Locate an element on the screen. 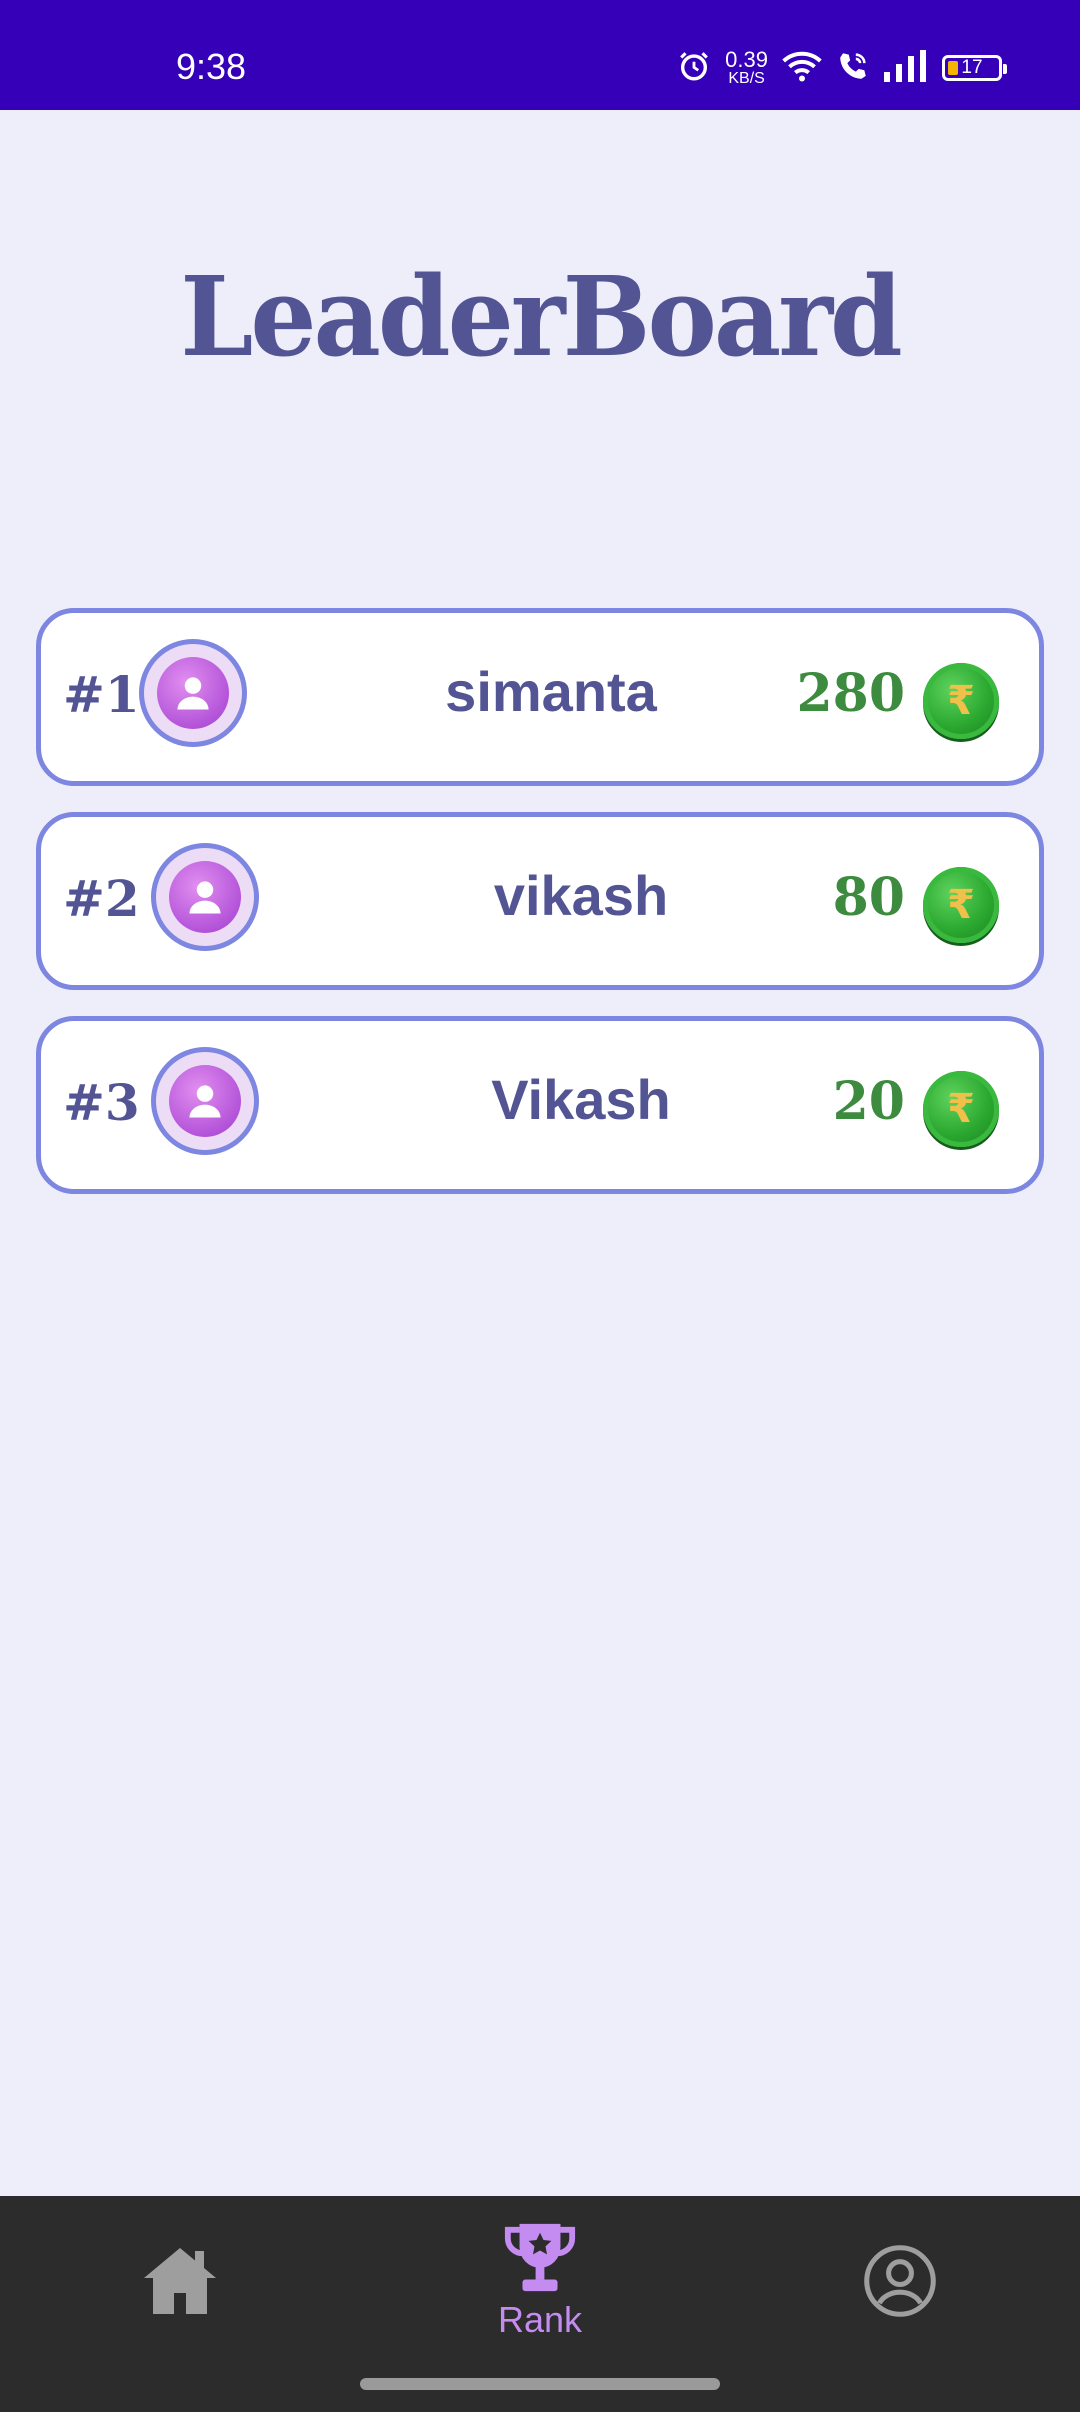 This screenshot has width=1080, height=2412. home-icon is located at coordinates (180, 2281).